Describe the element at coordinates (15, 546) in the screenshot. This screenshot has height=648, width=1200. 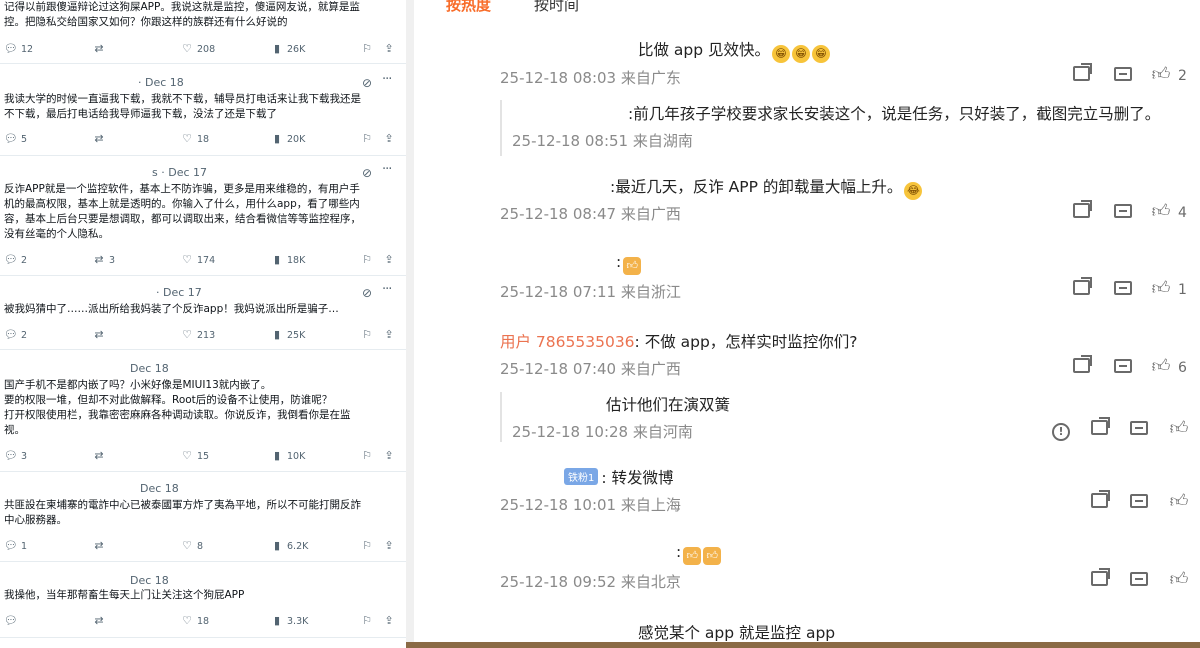
I see `reply-button: 💬︎ 1` at that location.